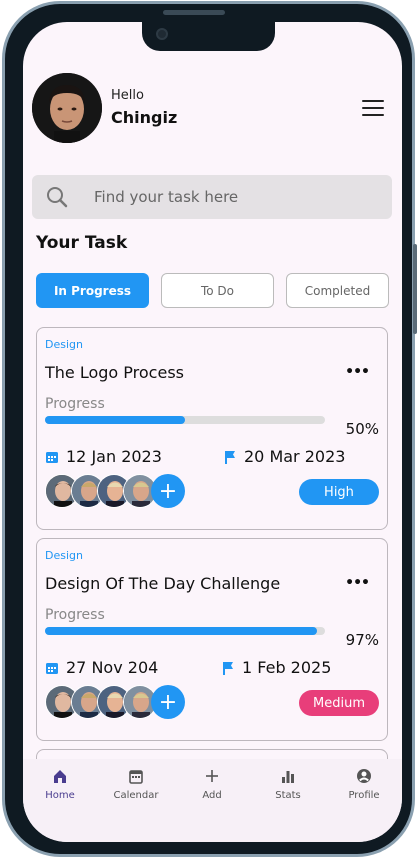 The height and width of the screenshot is (858, 417). Describe the element at coordinates (362, 640) in the screenshot. I see `progress-percent: 97%` at that location.